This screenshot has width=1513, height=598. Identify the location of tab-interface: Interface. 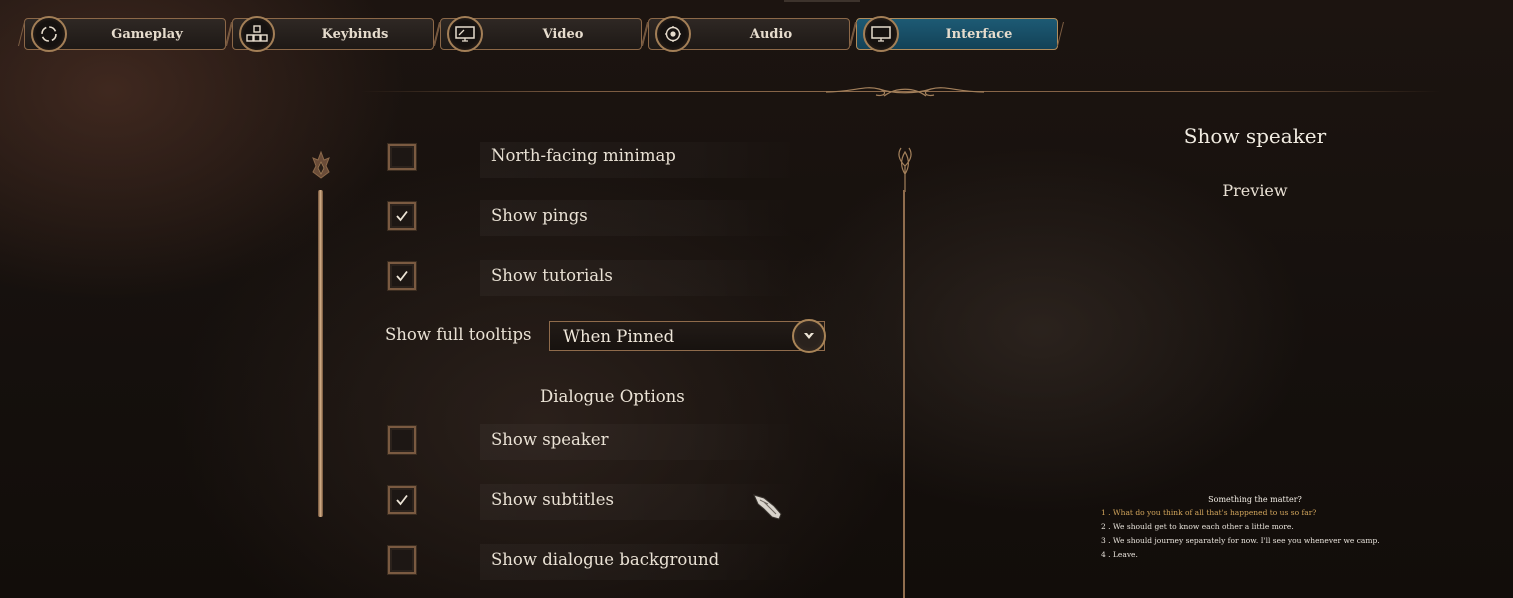
(957, 34).